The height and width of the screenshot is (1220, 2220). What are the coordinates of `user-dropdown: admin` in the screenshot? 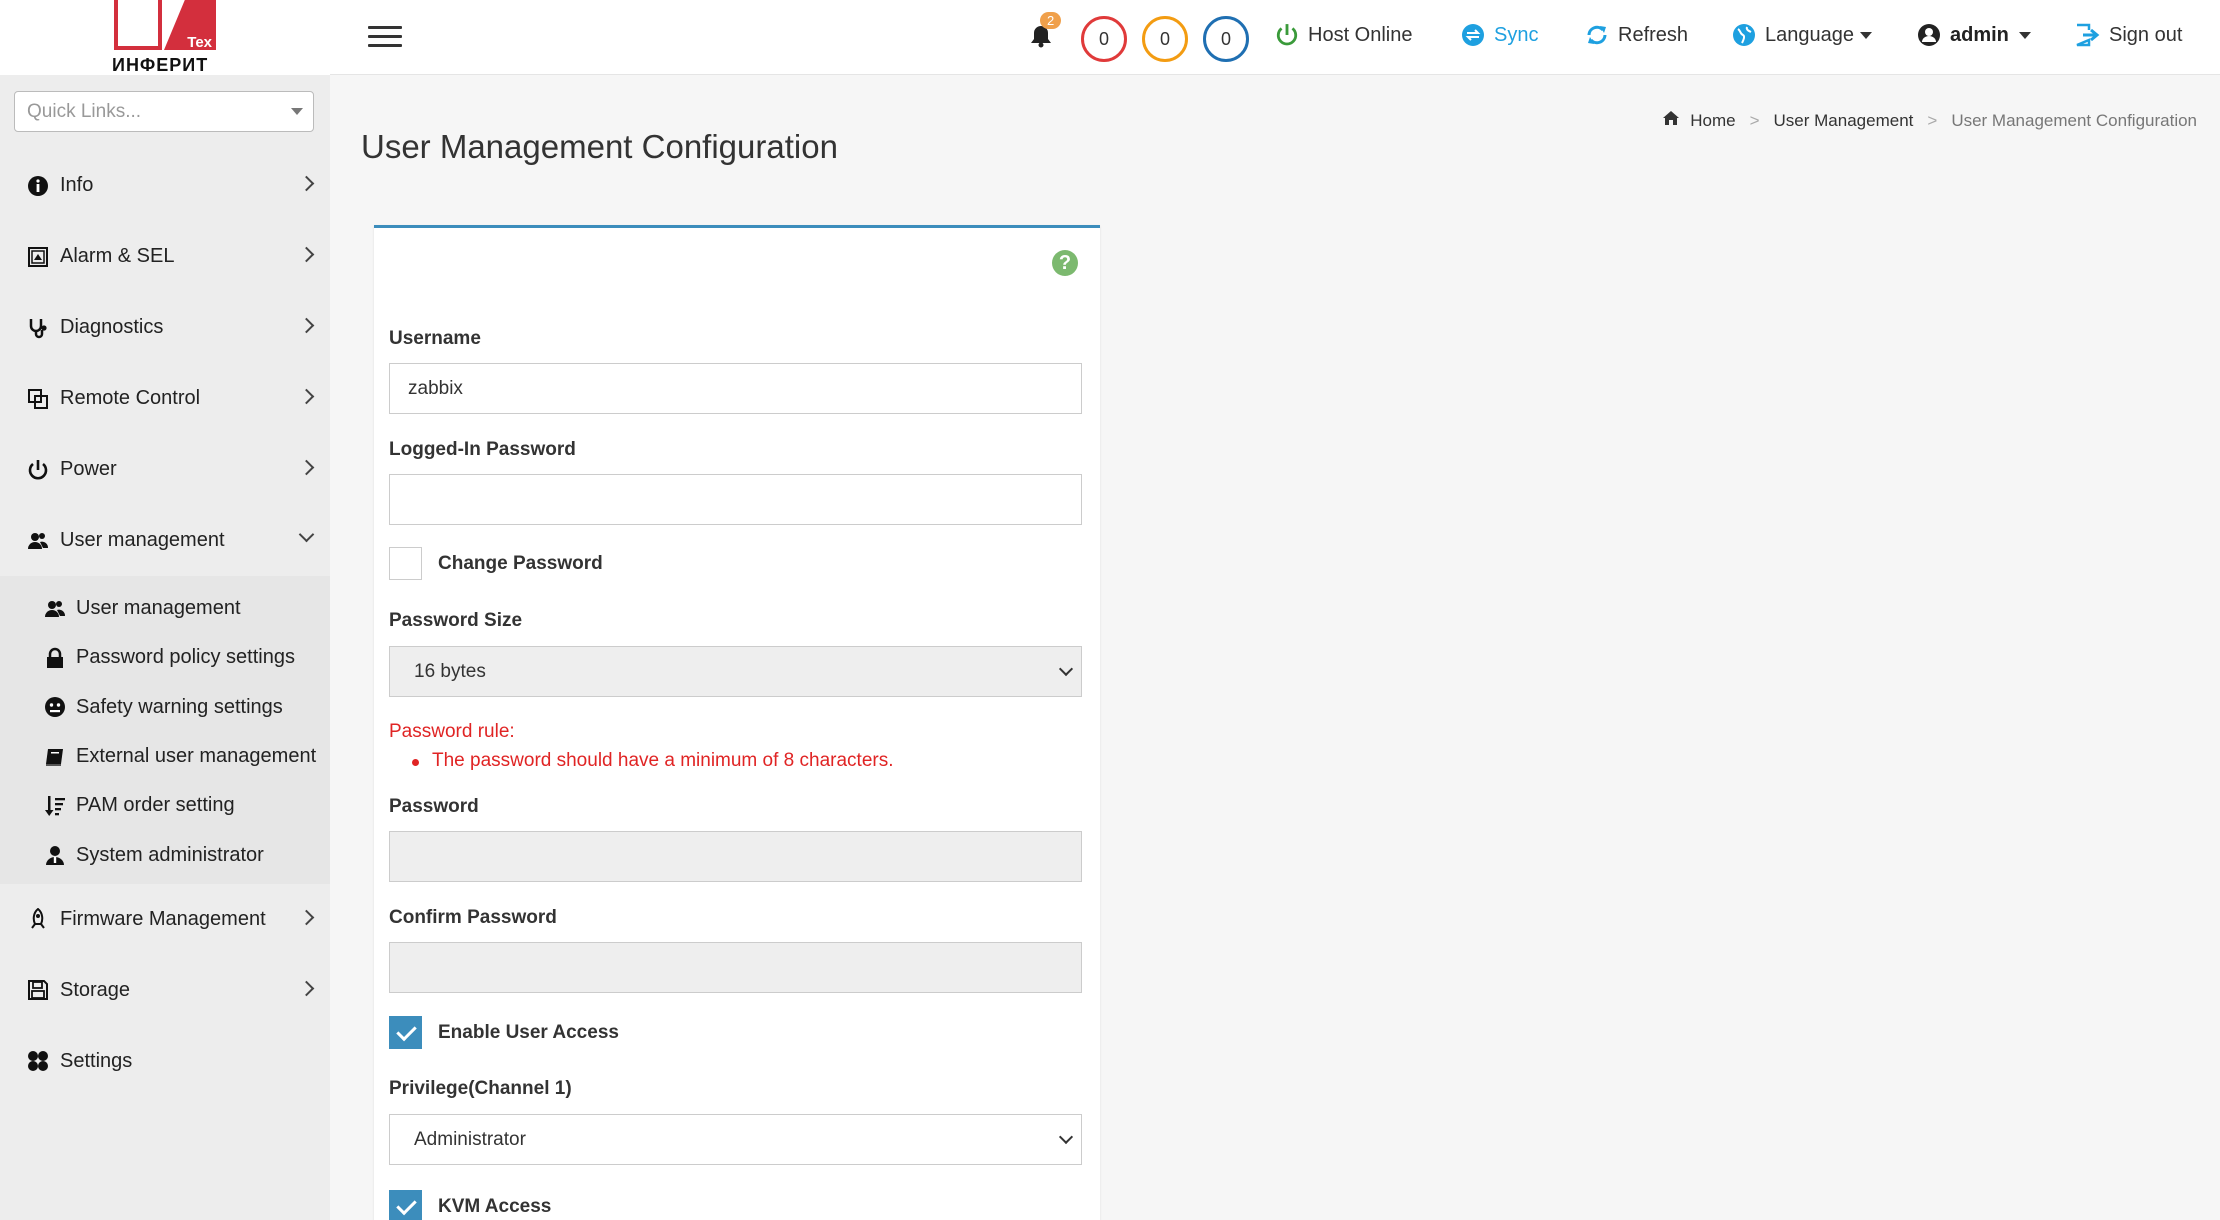 It's located at (1973, 35).